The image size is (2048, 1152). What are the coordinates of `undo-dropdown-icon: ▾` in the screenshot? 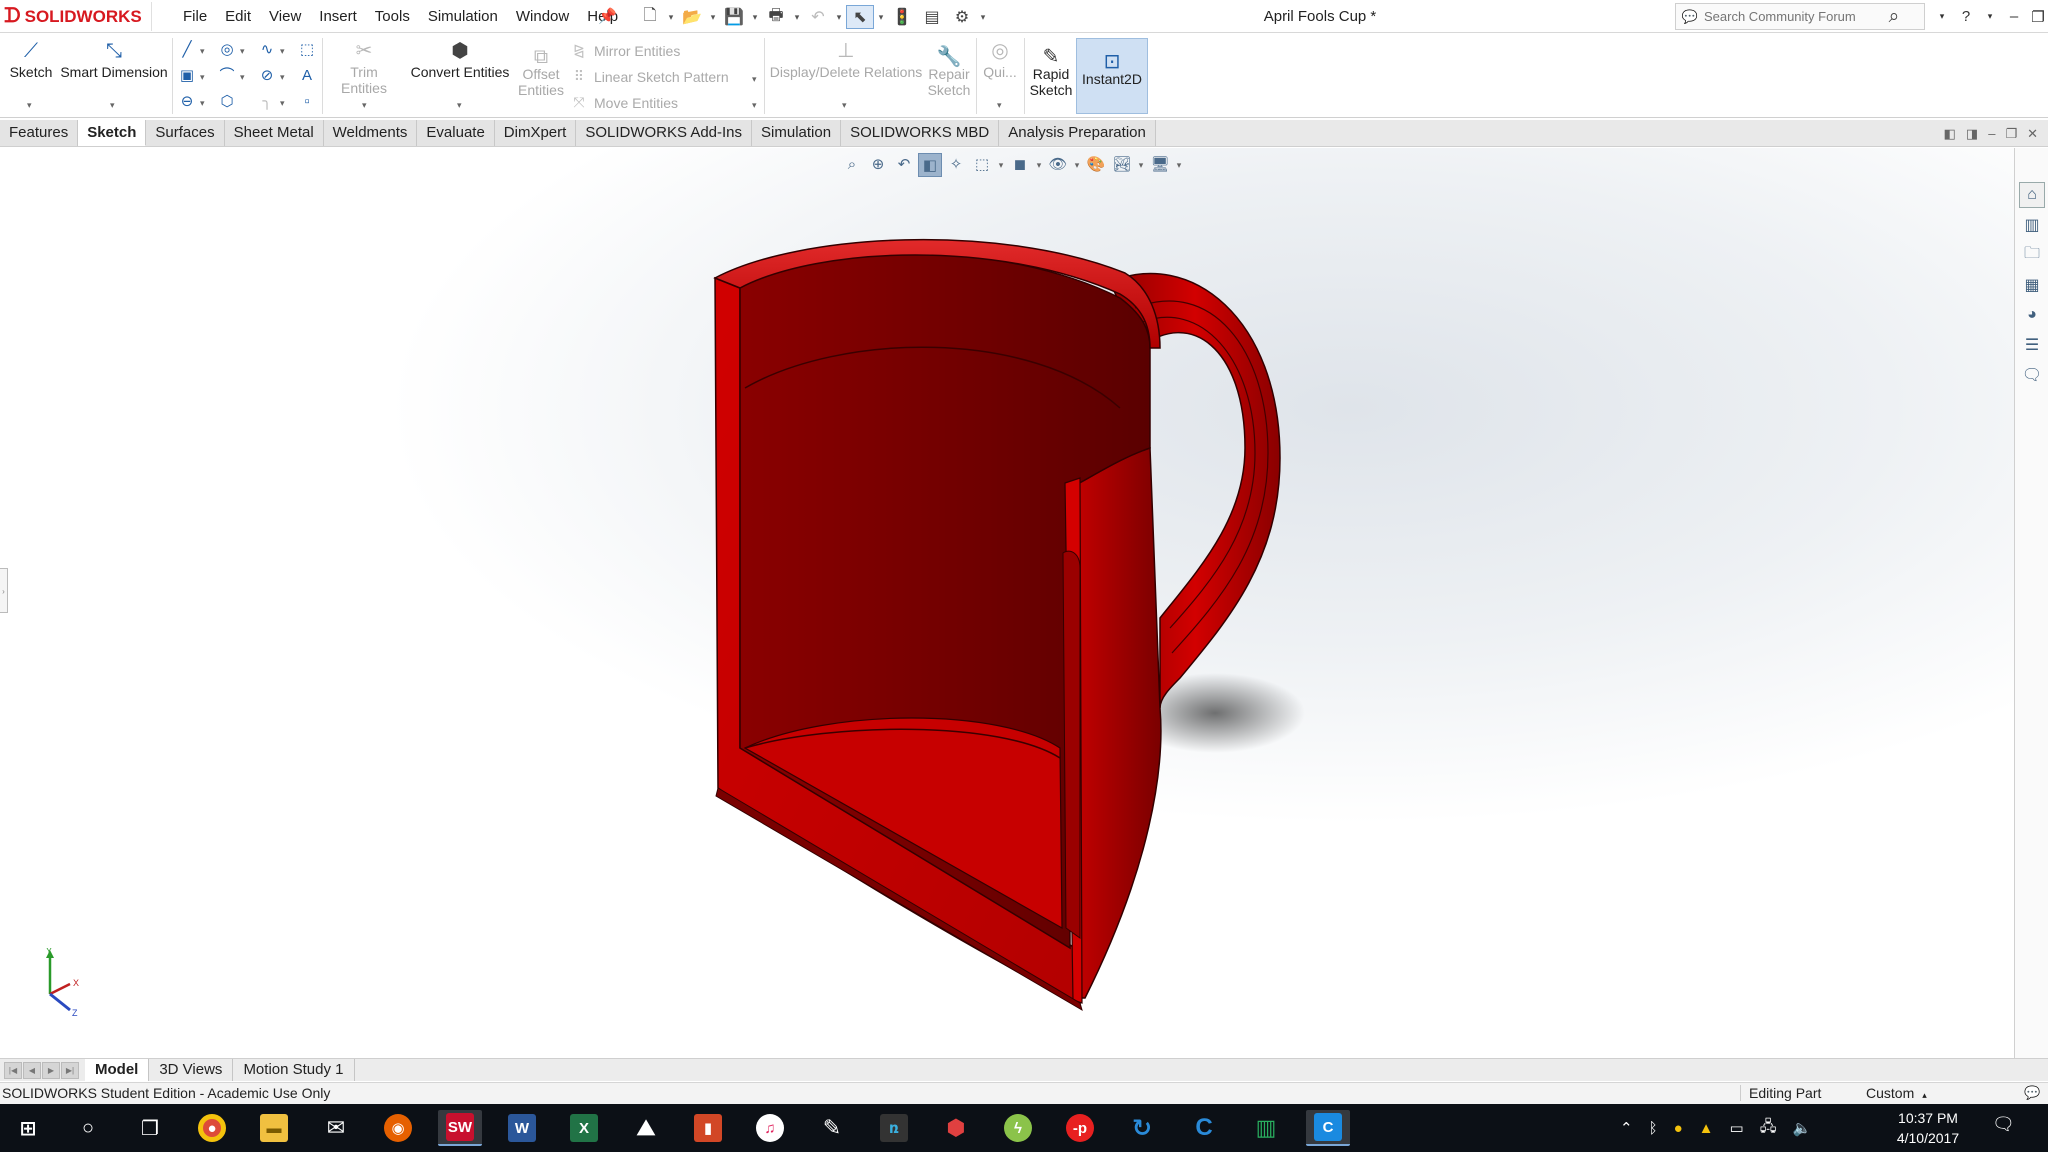 It's located at (839, 17).